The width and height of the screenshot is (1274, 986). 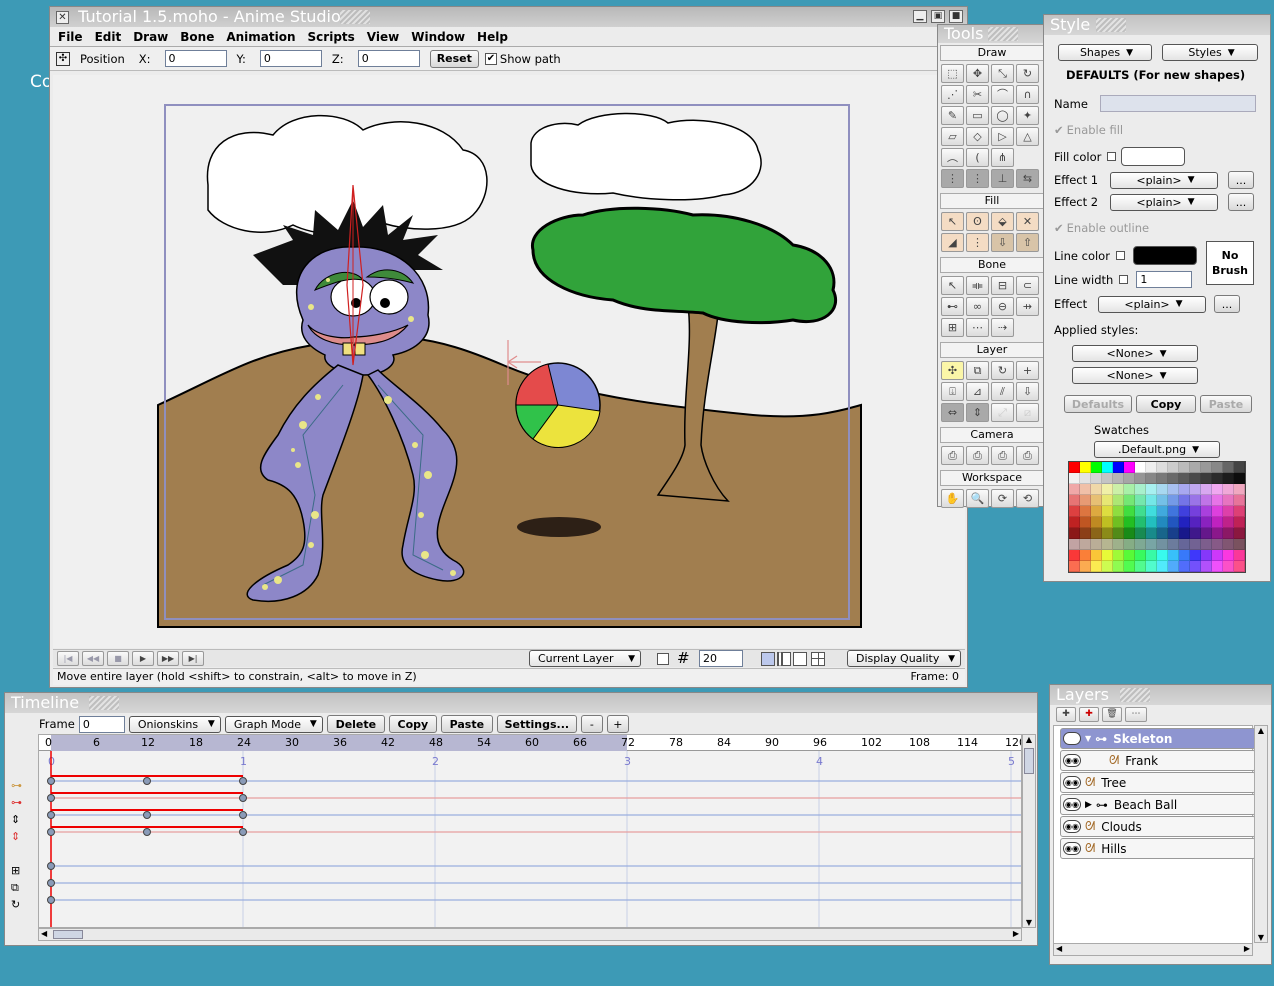 What do you see at coordinates (1002, 221) in the screenshot?
I see `paint-bucket-icon: ⬙` at bounding box center [1002, 221].